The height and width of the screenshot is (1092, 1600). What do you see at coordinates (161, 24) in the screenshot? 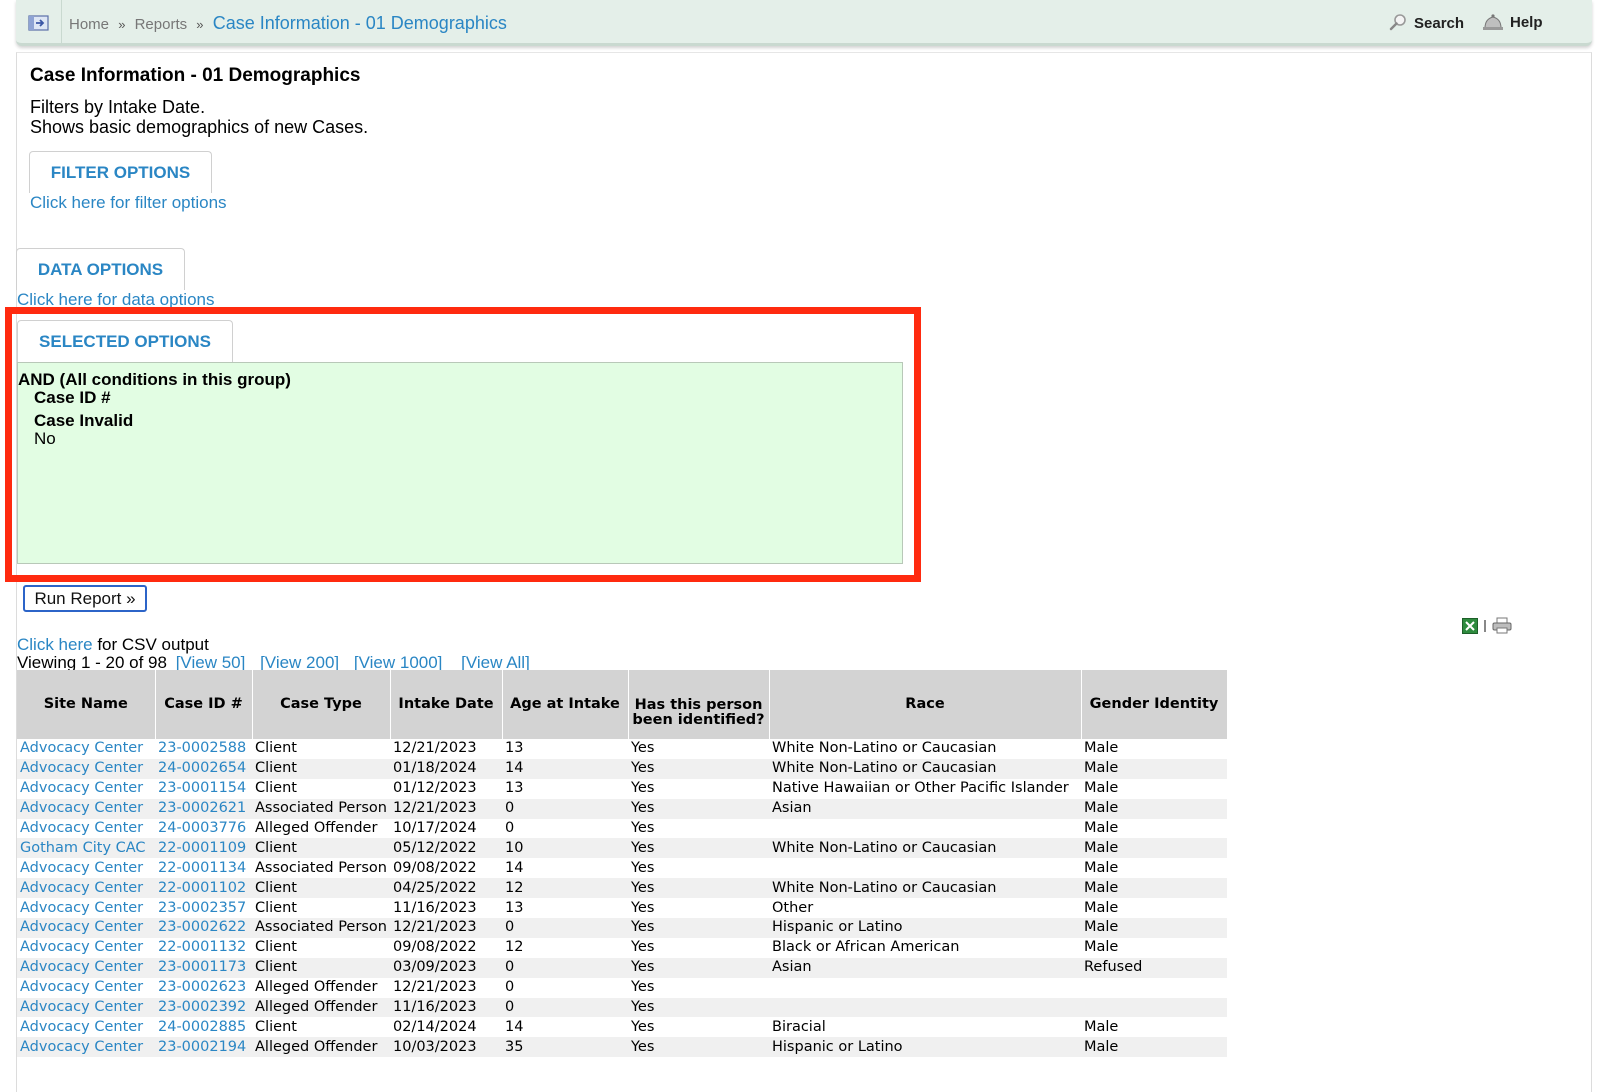
I see `breadcrumb-reports: Reports` at bounding box center [161, 24].